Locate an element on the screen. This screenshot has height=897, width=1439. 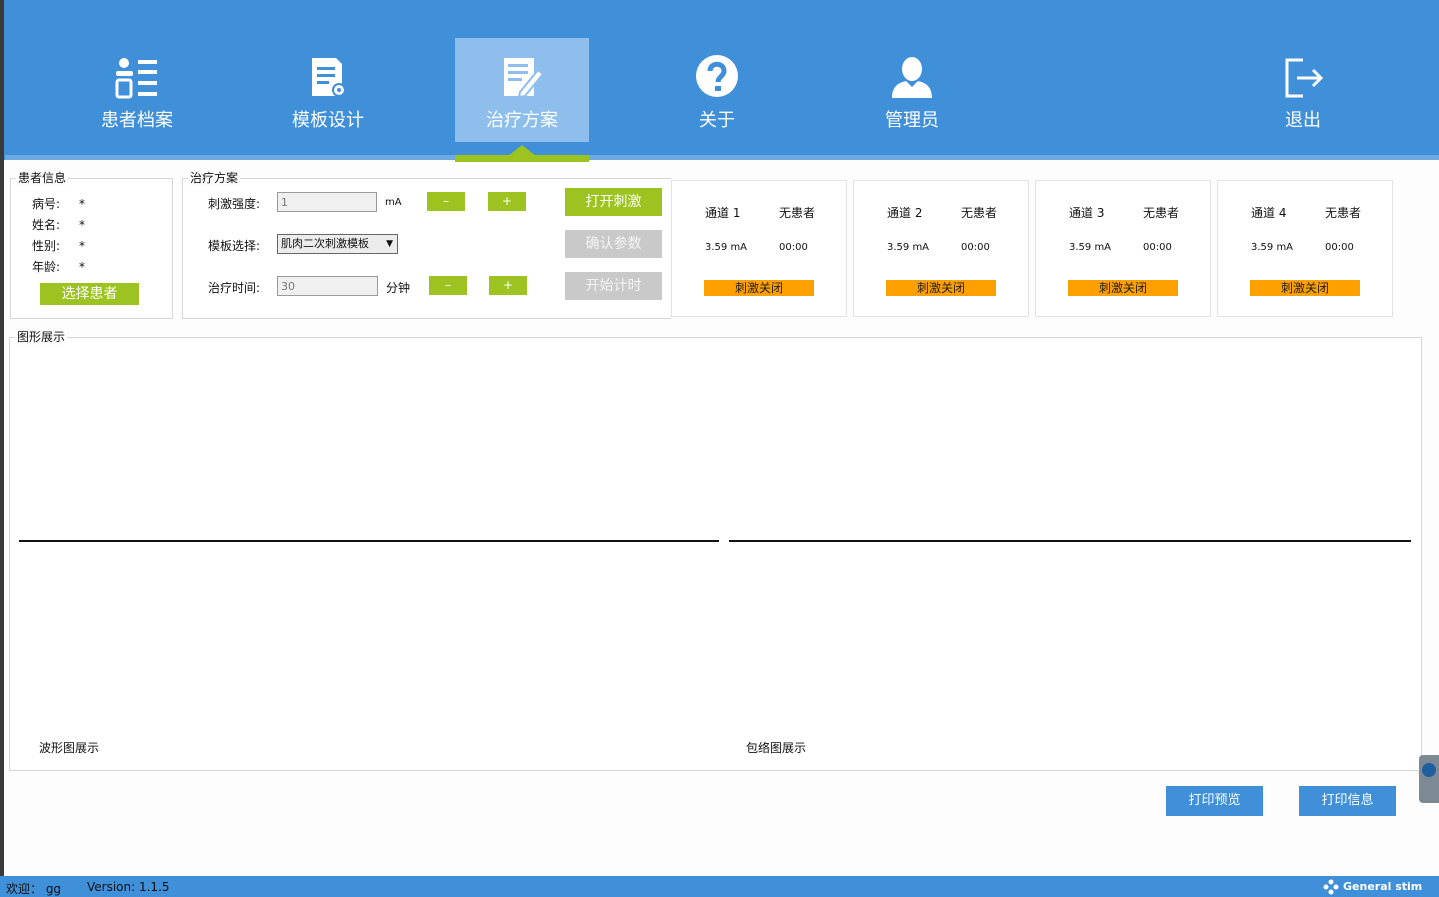
dropdown-arrow-icon: ▼ is located at coordinates (389, 244).